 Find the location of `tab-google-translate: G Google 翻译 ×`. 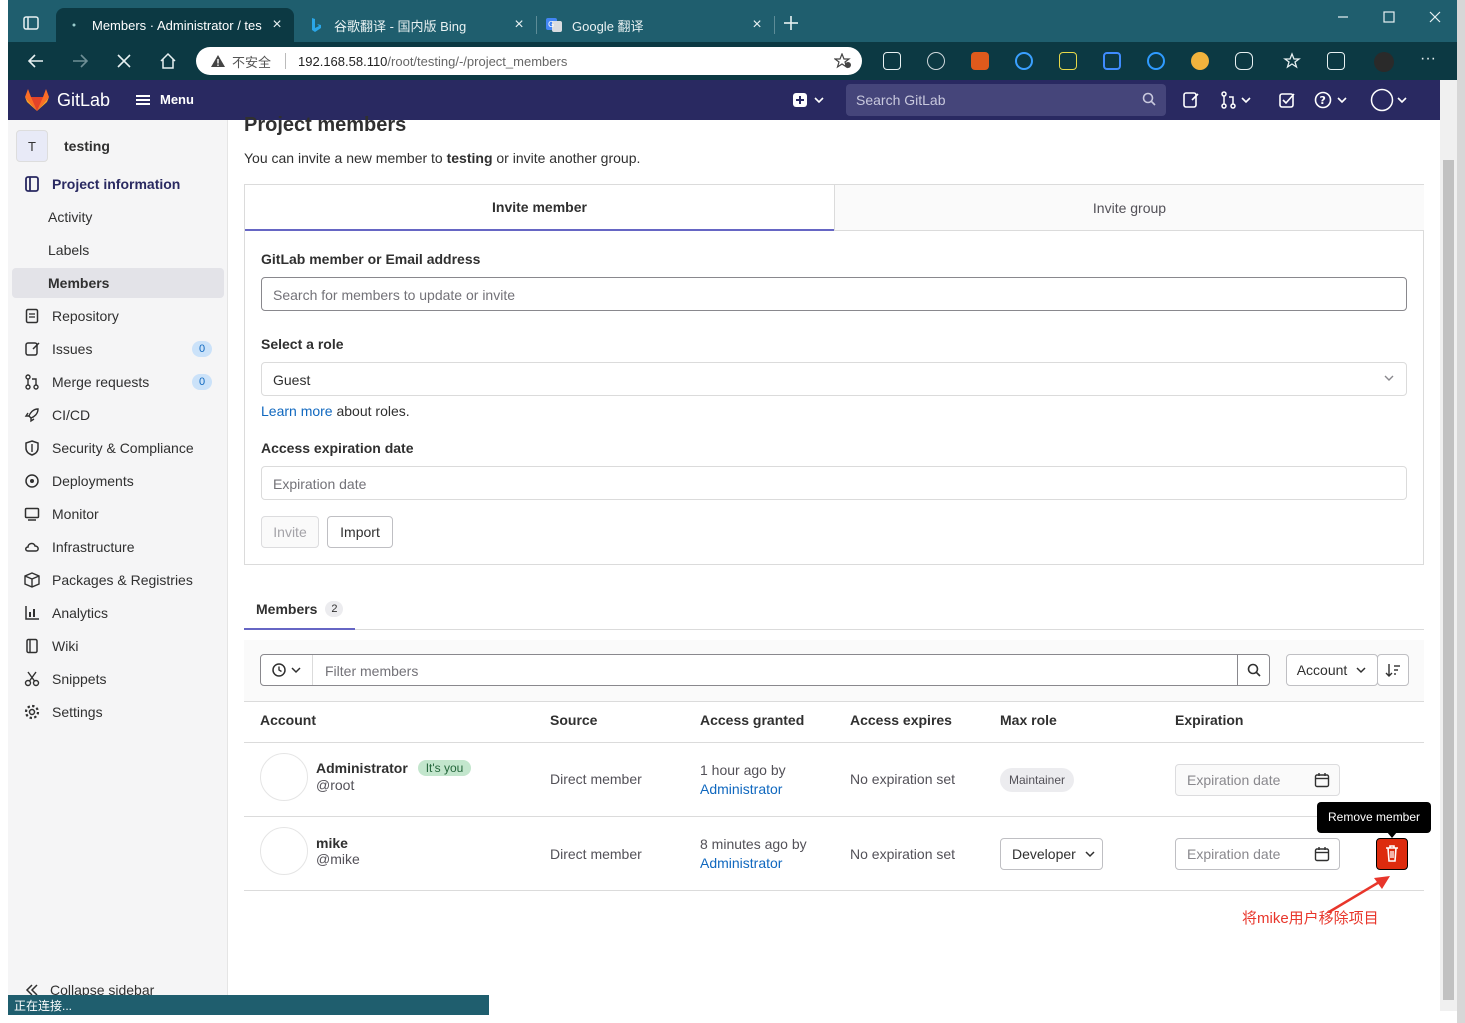

tab-google-translate: G Google 翻译 × is located at coordinates (655, 25).